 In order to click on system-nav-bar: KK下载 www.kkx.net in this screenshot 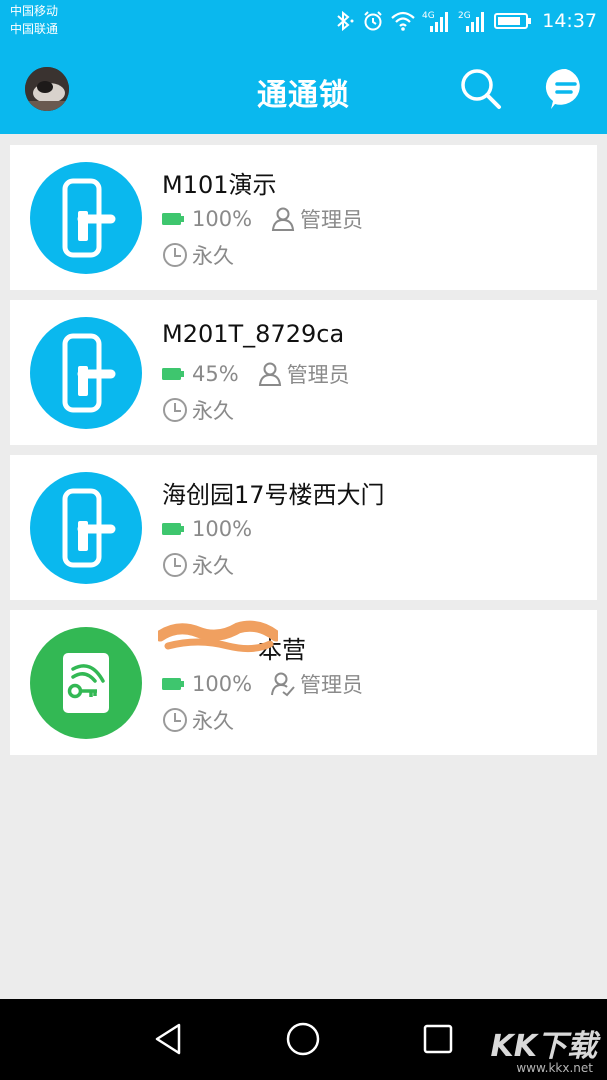, I will do `click(303, 1039)`.